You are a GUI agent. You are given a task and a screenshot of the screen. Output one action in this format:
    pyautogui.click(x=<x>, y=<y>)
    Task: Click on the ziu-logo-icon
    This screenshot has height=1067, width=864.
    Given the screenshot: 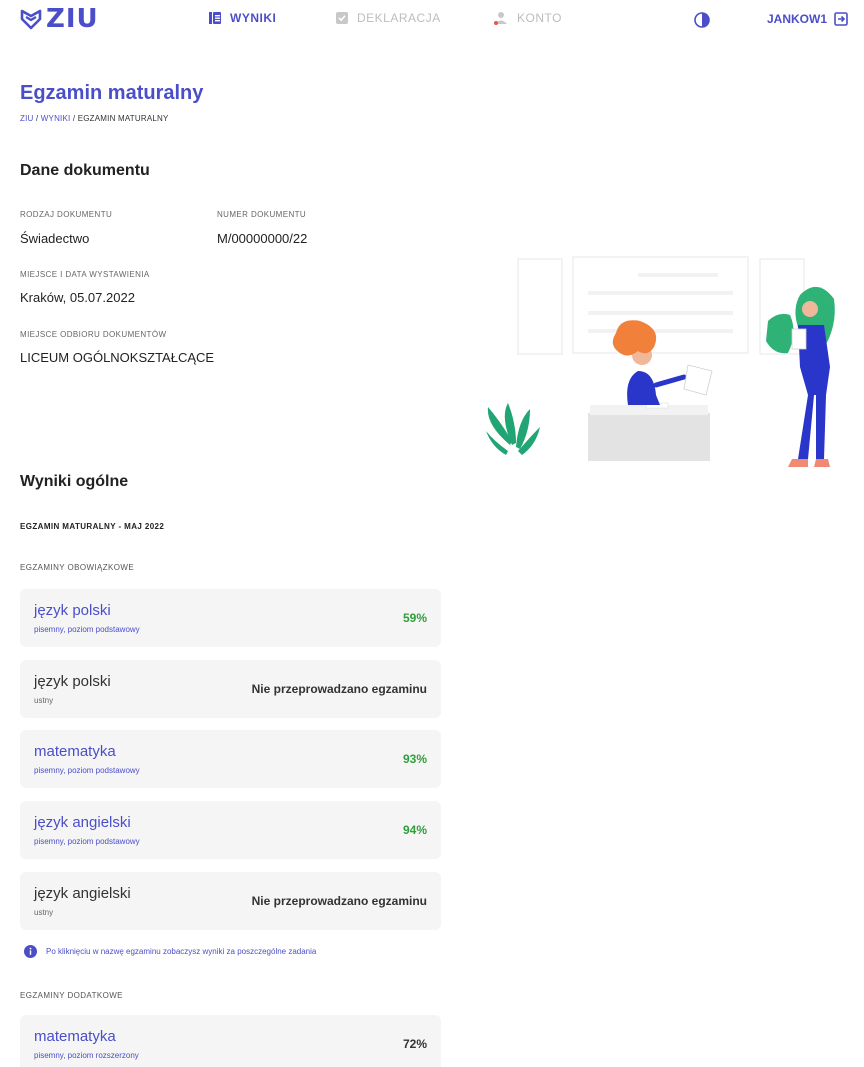 What is the action you would take?
    pyautogui.click(x=31, y=19)
    